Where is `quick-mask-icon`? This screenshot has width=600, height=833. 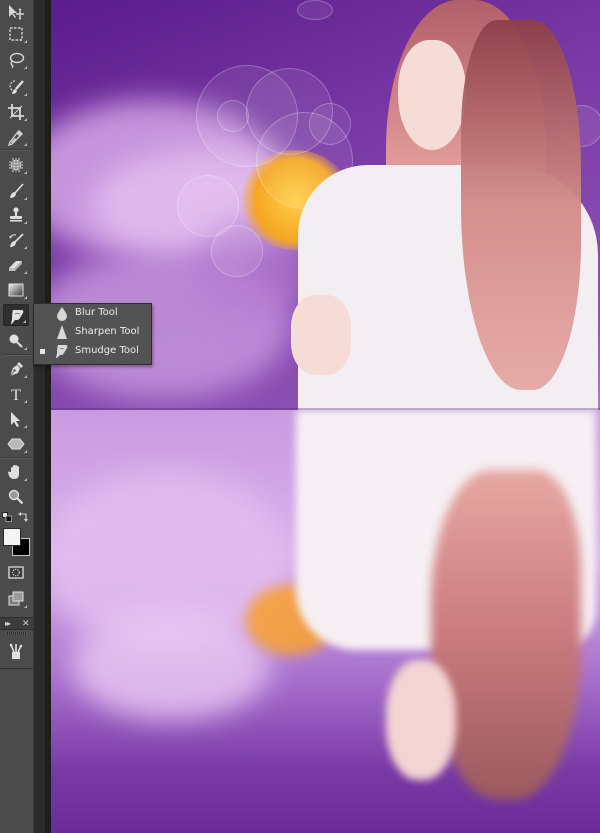
quick-mask-icon is located at coordinates (16, 572).